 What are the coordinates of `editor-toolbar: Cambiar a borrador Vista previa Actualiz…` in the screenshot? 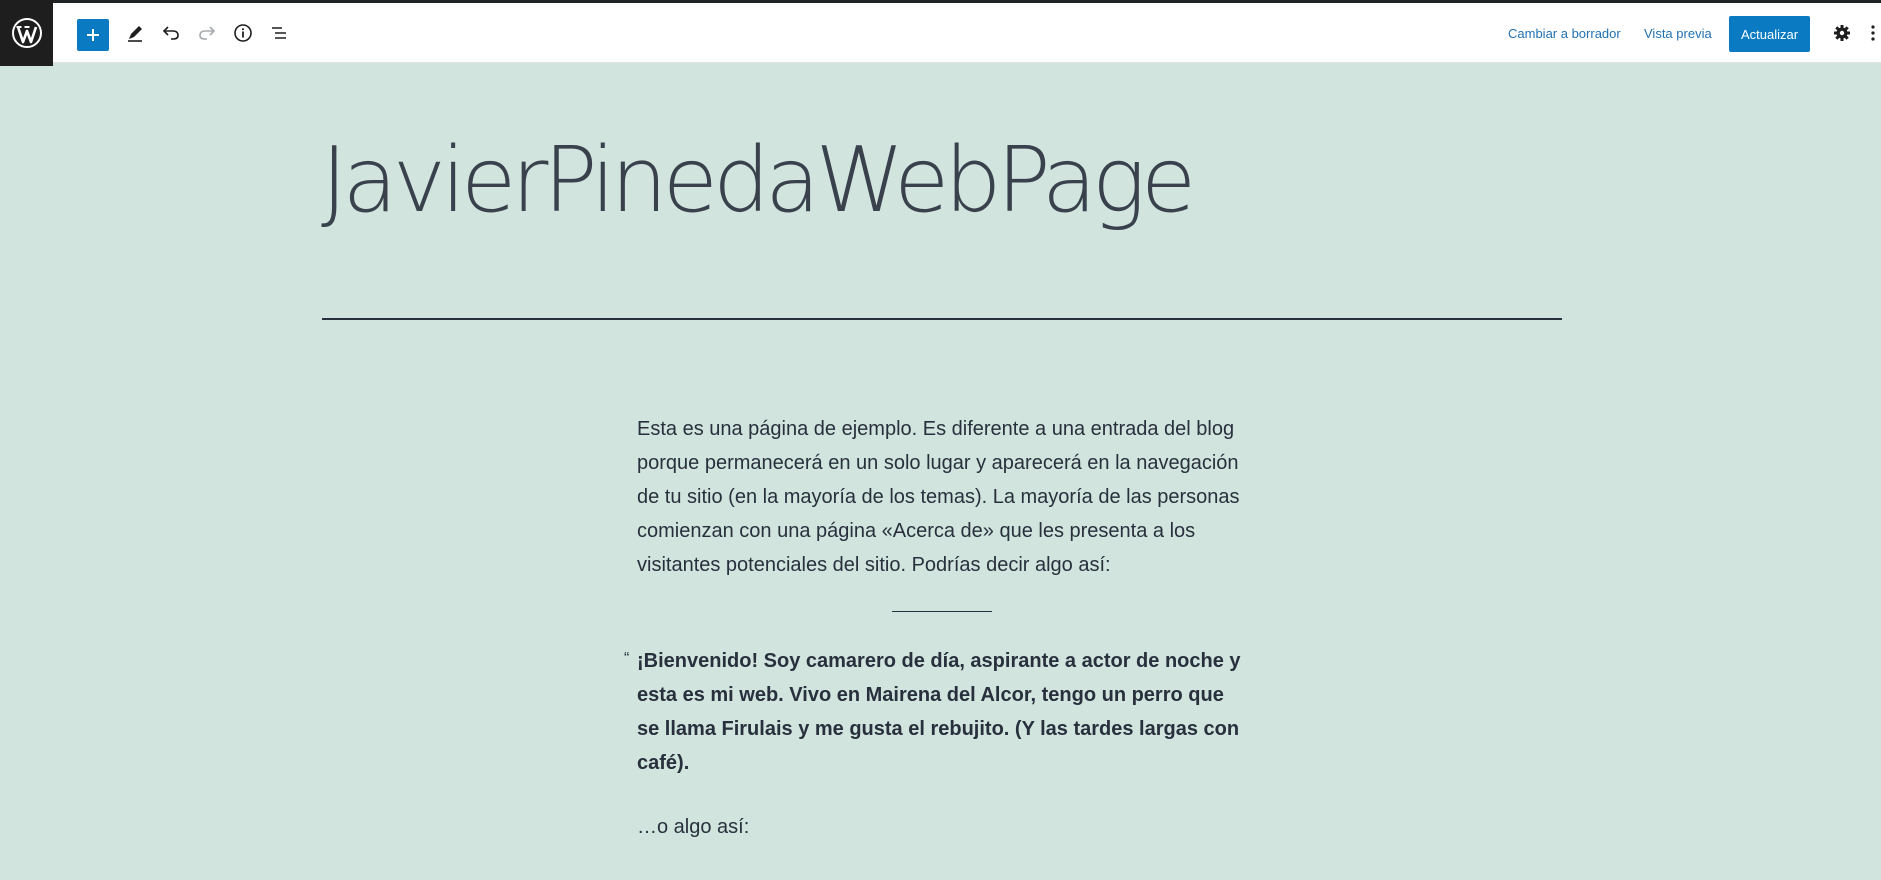 It's located at (940, 33).